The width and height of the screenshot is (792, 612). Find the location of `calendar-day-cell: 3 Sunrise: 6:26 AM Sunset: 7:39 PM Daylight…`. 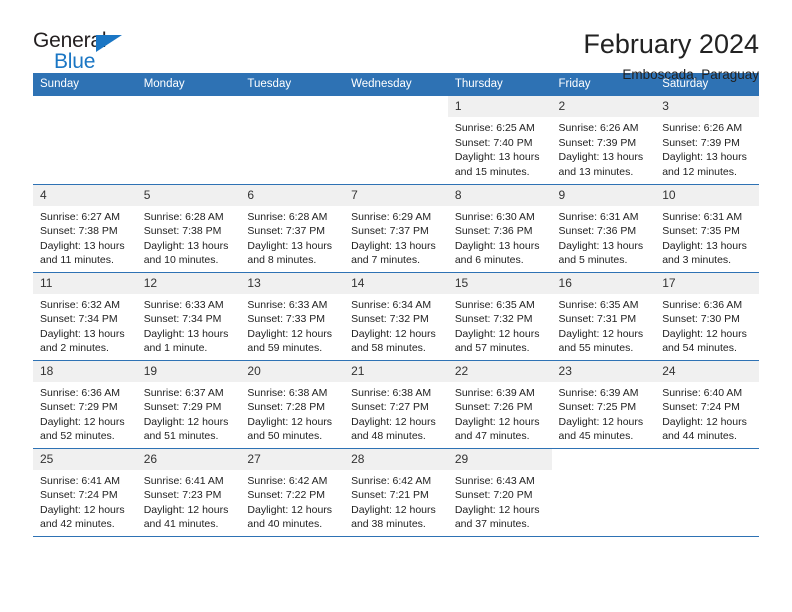

calendar-day-cell: 3 Sunrise: 6:26 AM Sunset: 7:39 PM Daylight… is located at coordinates (707, 140).